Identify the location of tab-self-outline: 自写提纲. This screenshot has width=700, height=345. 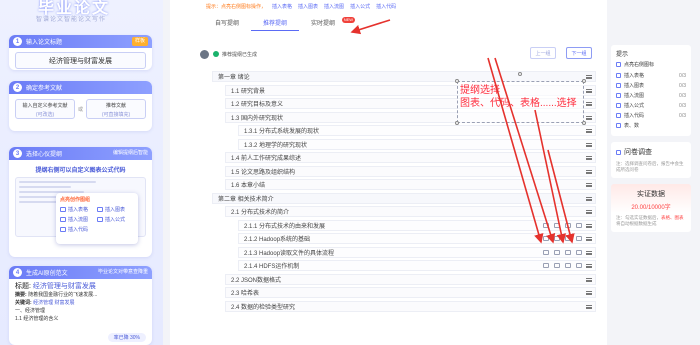
(227, 24).